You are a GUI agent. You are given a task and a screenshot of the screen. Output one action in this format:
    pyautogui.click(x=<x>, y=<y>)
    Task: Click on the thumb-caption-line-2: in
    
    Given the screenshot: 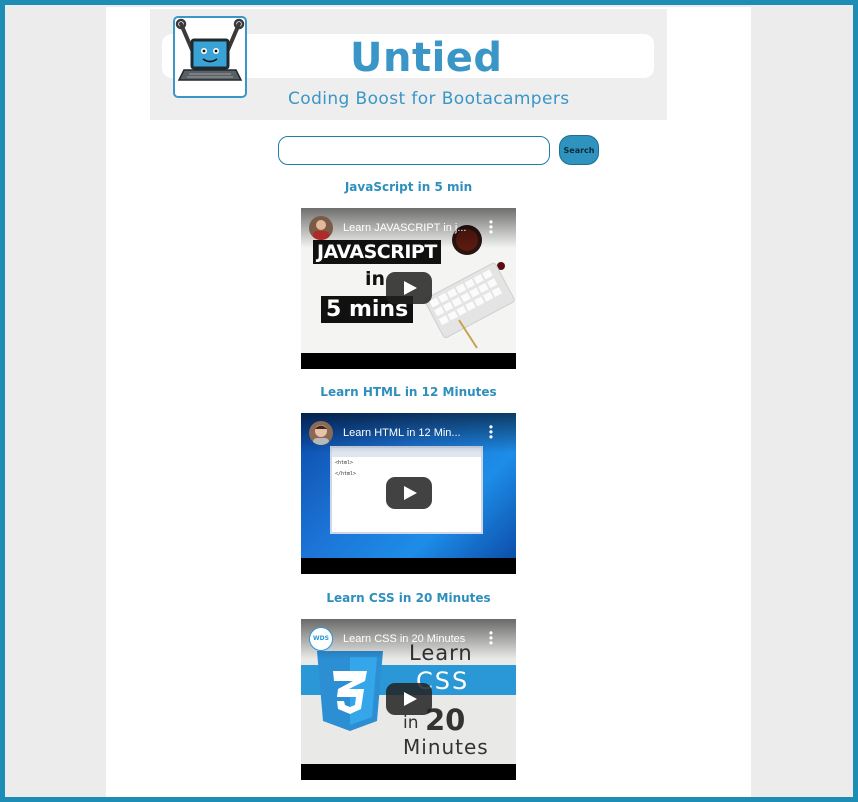 What is the action you would take?
    pyautogui.click(x=375, y=279)
    